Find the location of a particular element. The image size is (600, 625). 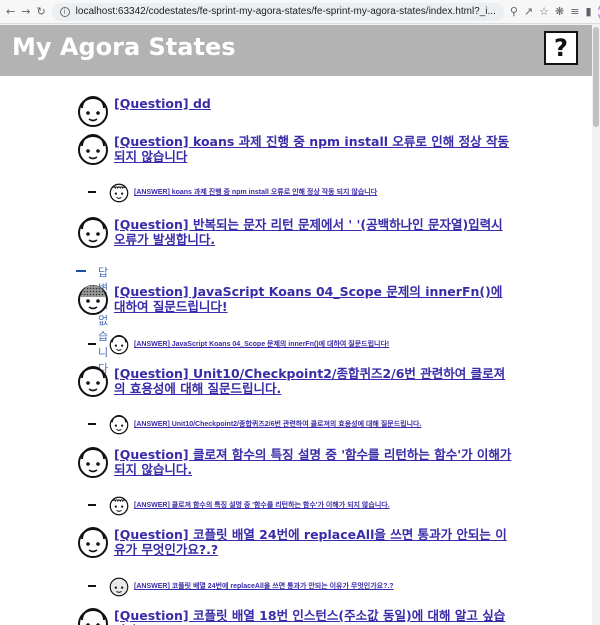

scrollbar-thumb is located at coordinates (596, 77).